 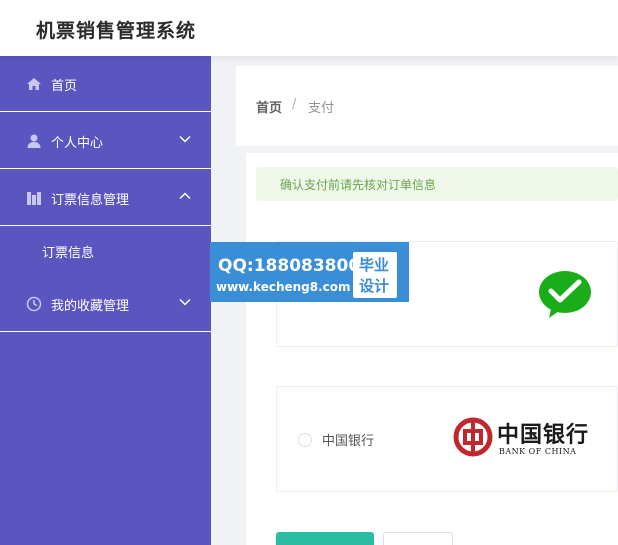 I want to click on payment-option-boc: 中国银行 中国银行 BANK OF CHINA, so click(x=447, y=439).